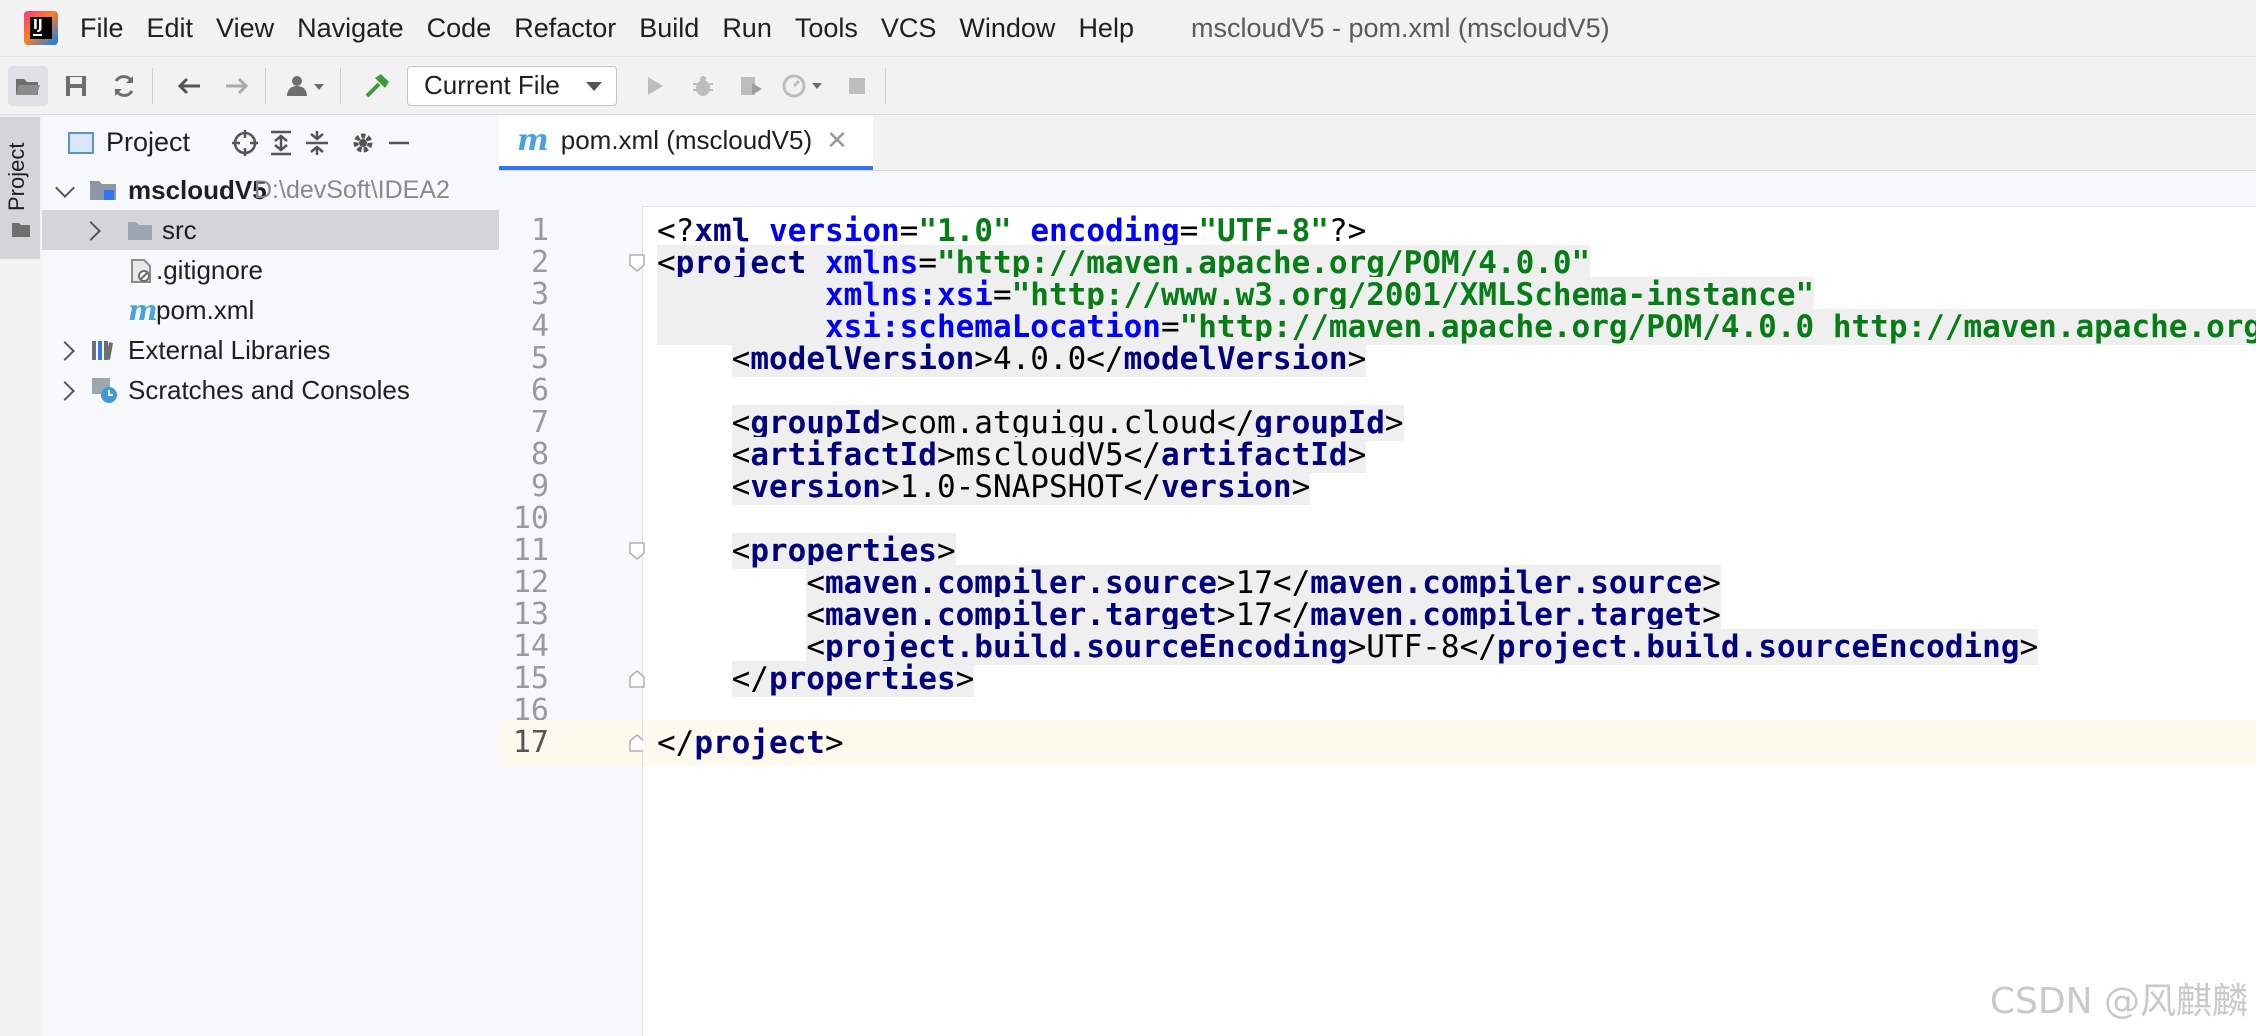 The width and height of the screenshot is (2256, 1036). What do you see at coordinates (189, 86) in the screenshot?
I see `back-arrow-icon` at bounding box center [189, 86].